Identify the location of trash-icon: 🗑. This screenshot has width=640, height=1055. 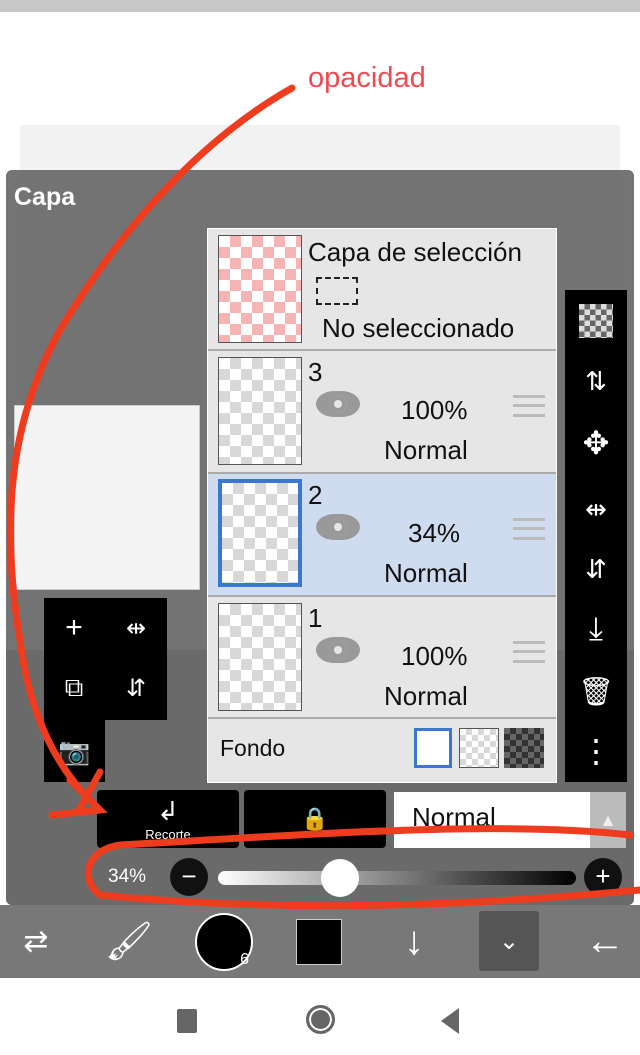
(596, 691).